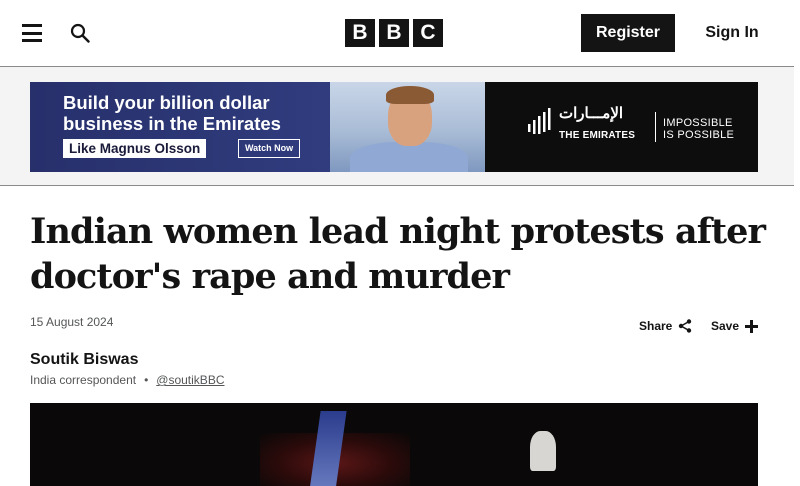 Image resolution: width=800 pixels, height=486 pixels. I want to click on sign-in-button: Sign In, so click(732, 33).